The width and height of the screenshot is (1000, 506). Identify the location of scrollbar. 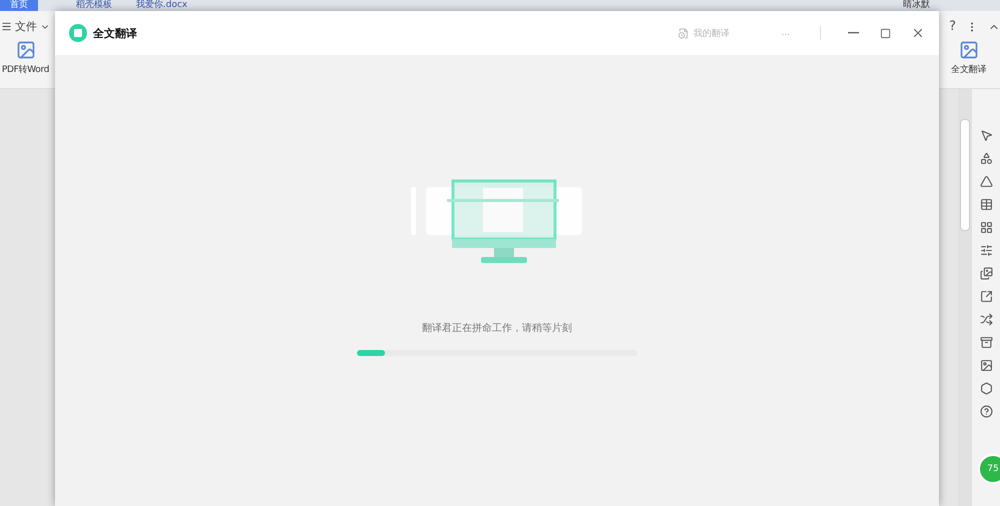
(965, 297).